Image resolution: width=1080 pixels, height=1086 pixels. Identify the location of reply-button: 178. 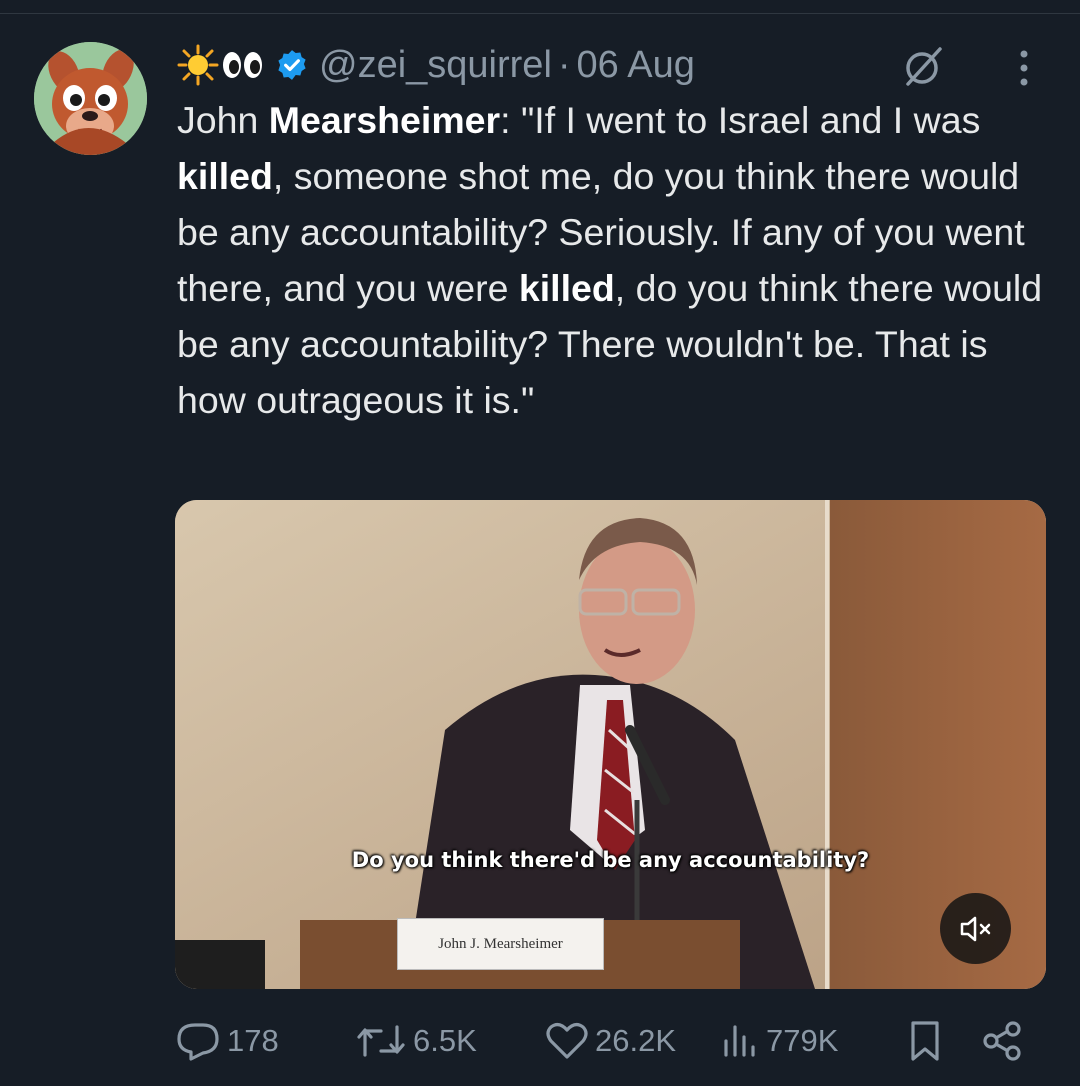
(227, 1041).